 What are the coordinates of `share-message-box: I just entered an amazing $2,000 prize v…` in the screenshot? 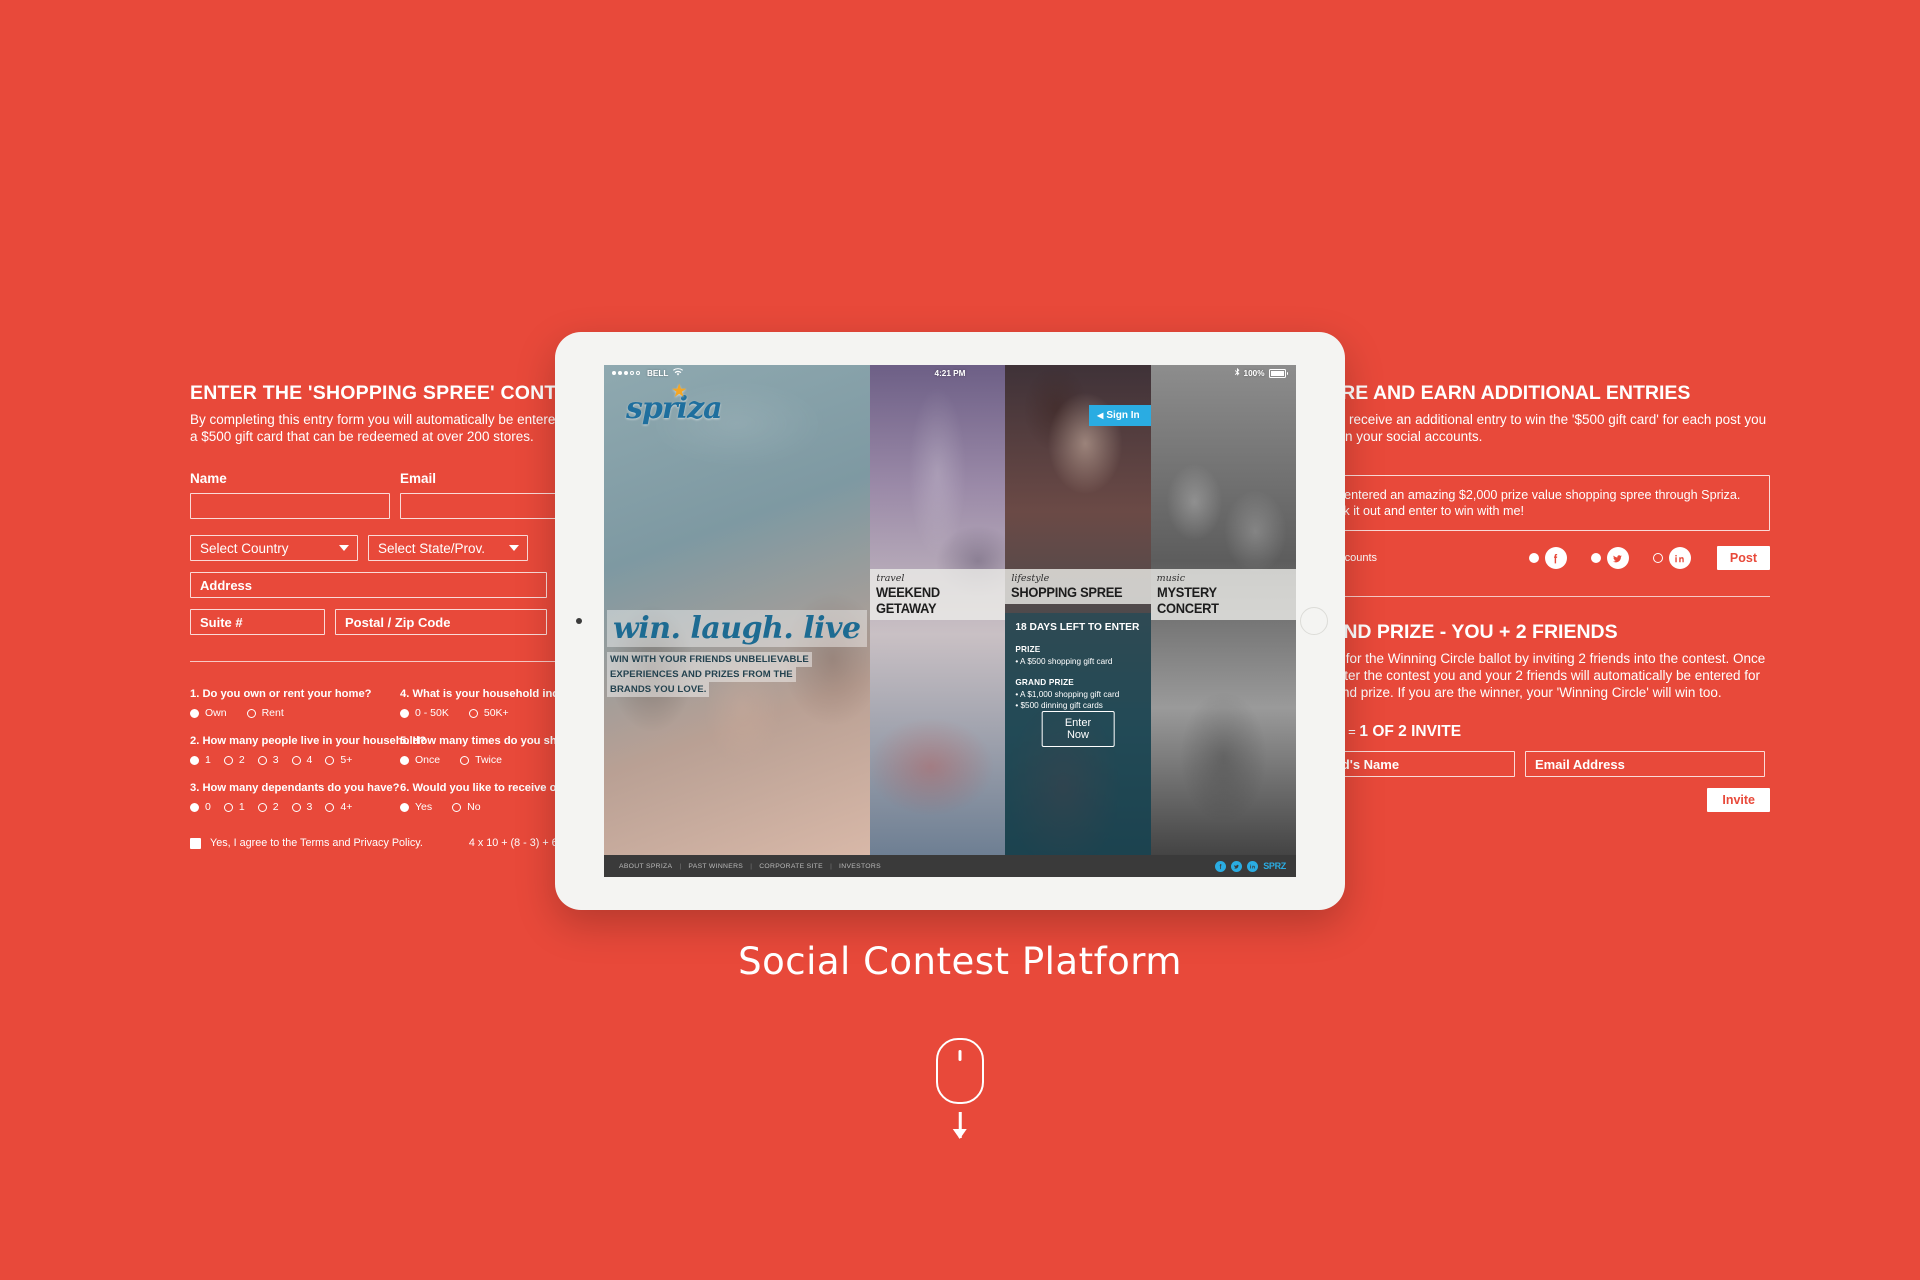 It's located at (1535, 503).